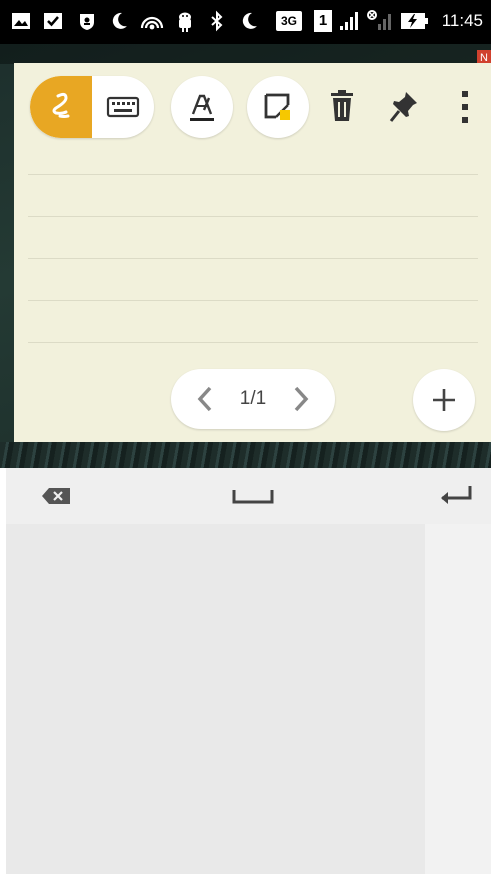  Describe the element at coordinates (87, 22) in the screenshot. I see `shield-icon` at that location.